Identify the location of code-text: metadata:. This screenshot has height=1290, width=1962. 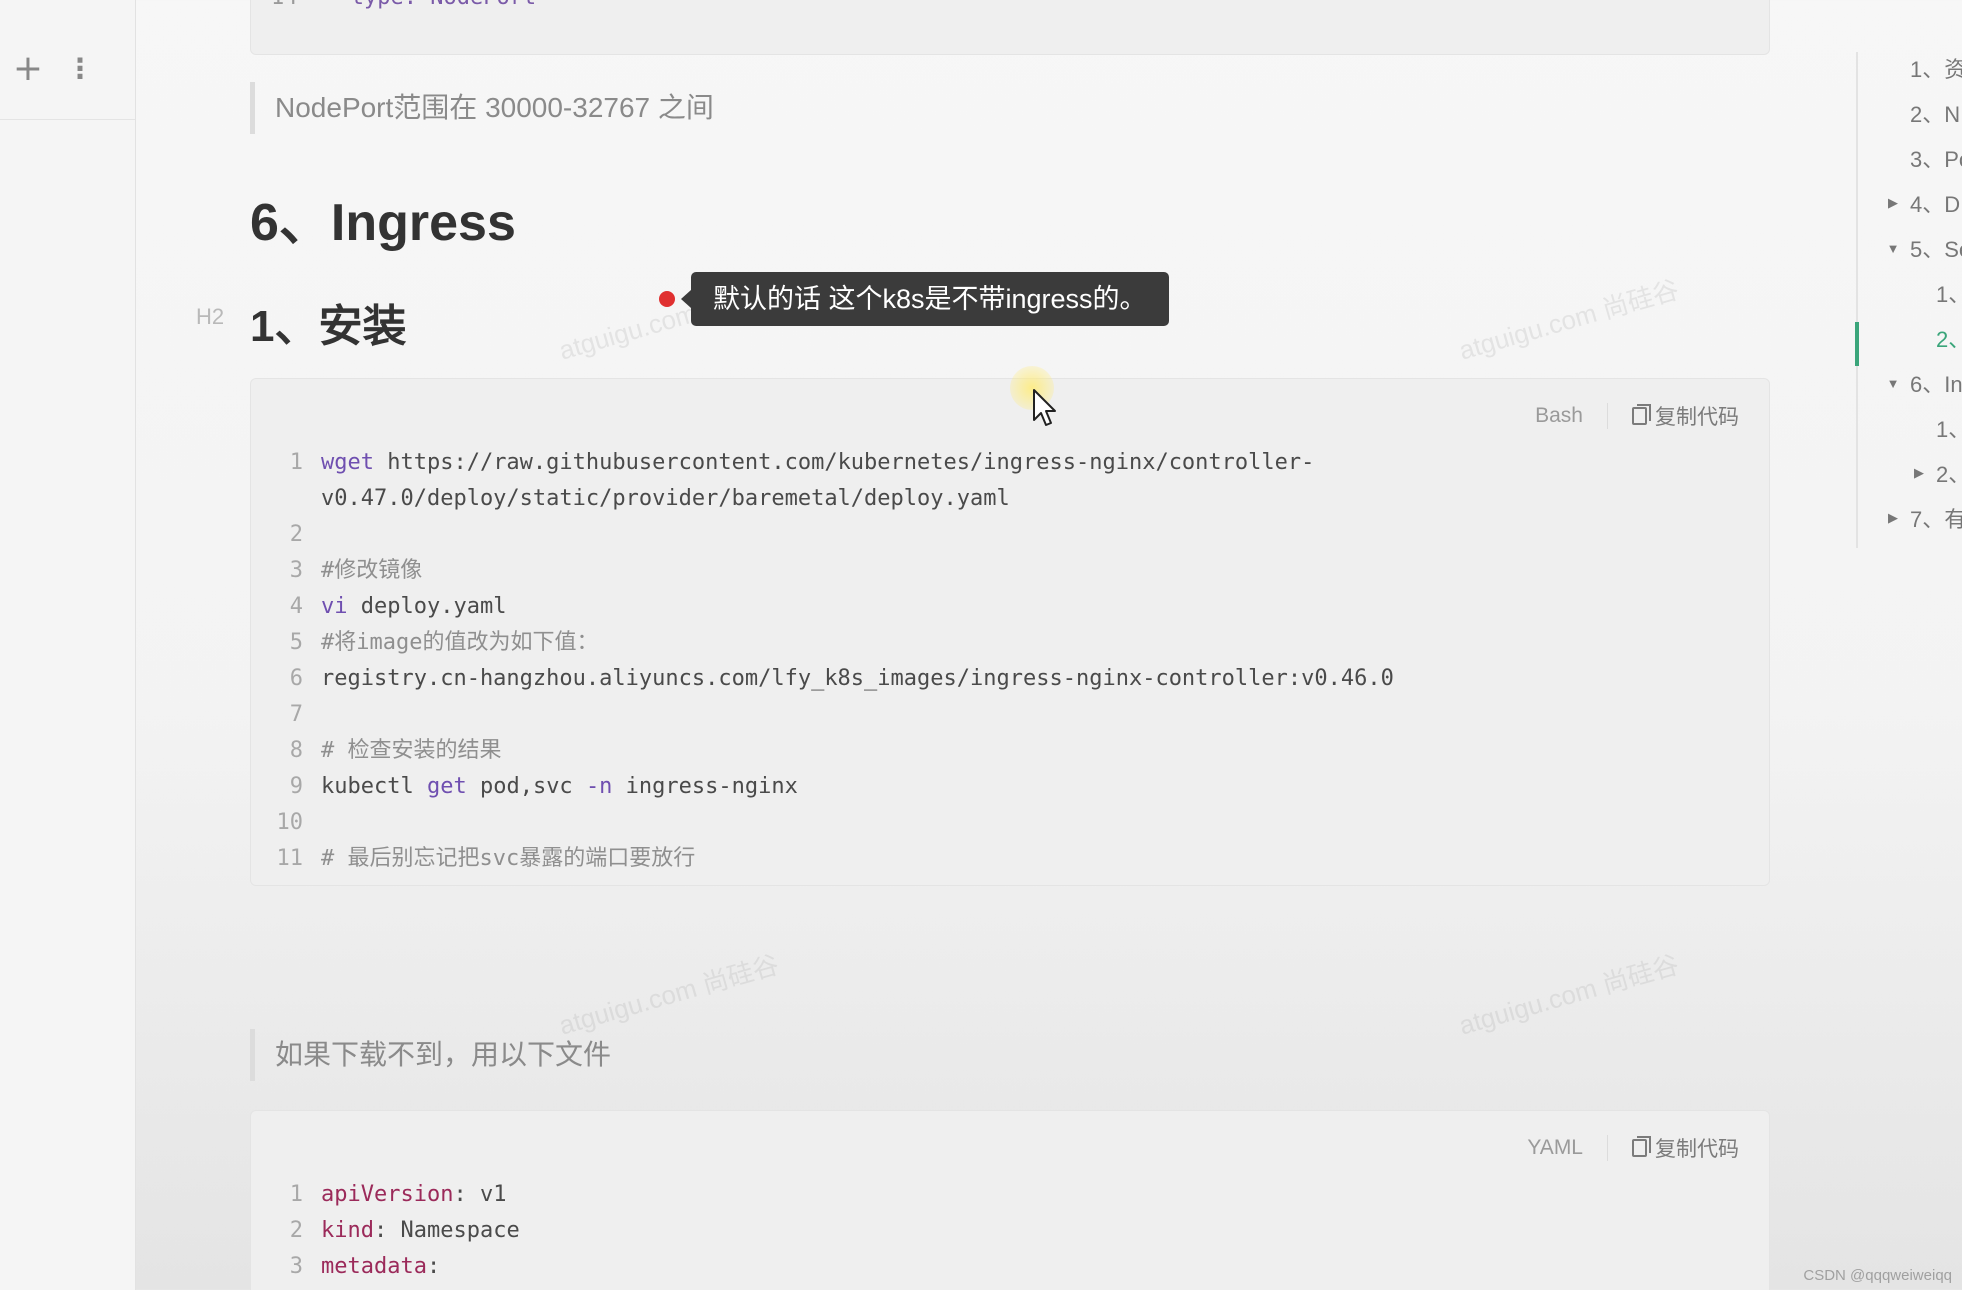
(381, 1266).